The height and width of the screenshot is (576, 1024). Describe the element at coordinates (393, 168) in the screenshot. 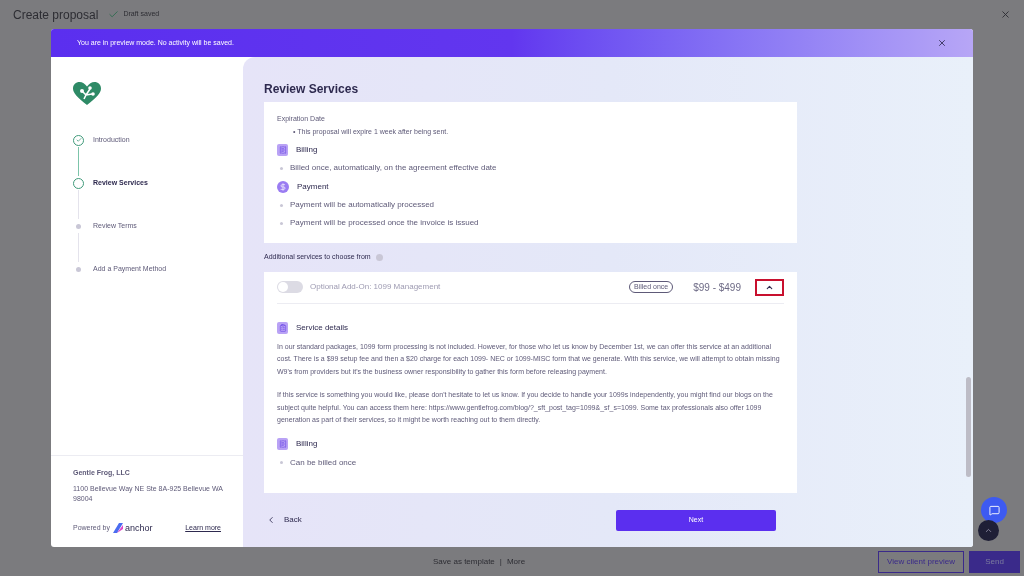

I see `list-item-text: Billed once, automatically, on the agreement effective date` at that location.